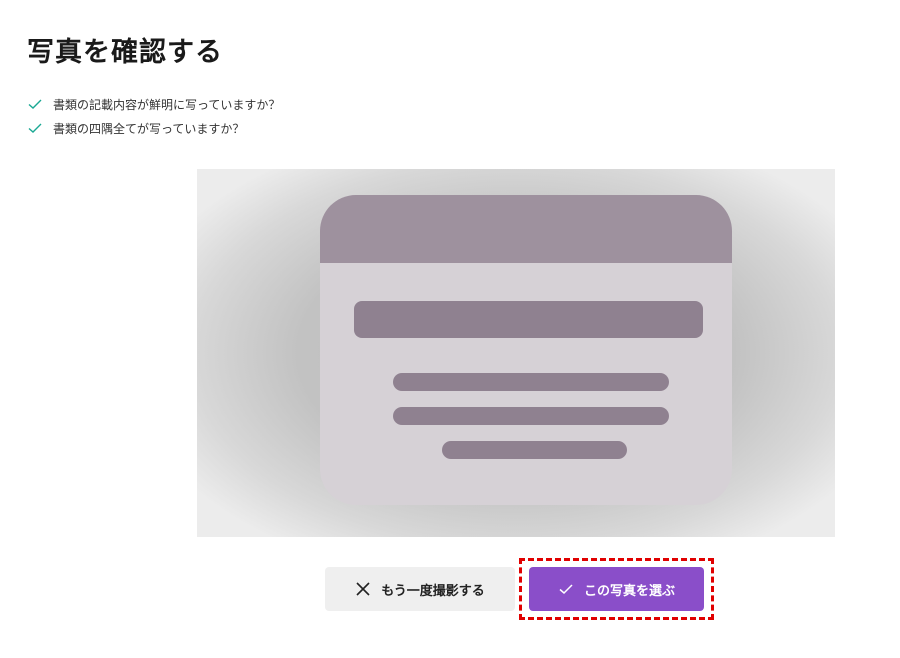 Image resolution: width=900 pixels, height=658 pixels. What do you see at coordinates (125, 52) in the screenshot?
I see `page-title: 写真を確認する` at bounding box center [125, 52].